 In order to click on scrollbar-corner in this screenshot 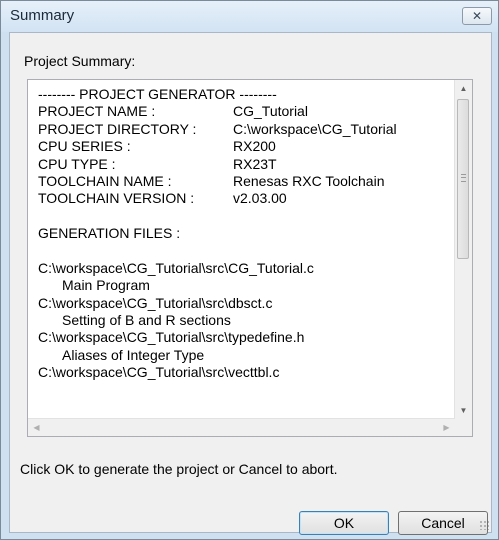, I will do `click(463, 427)`.